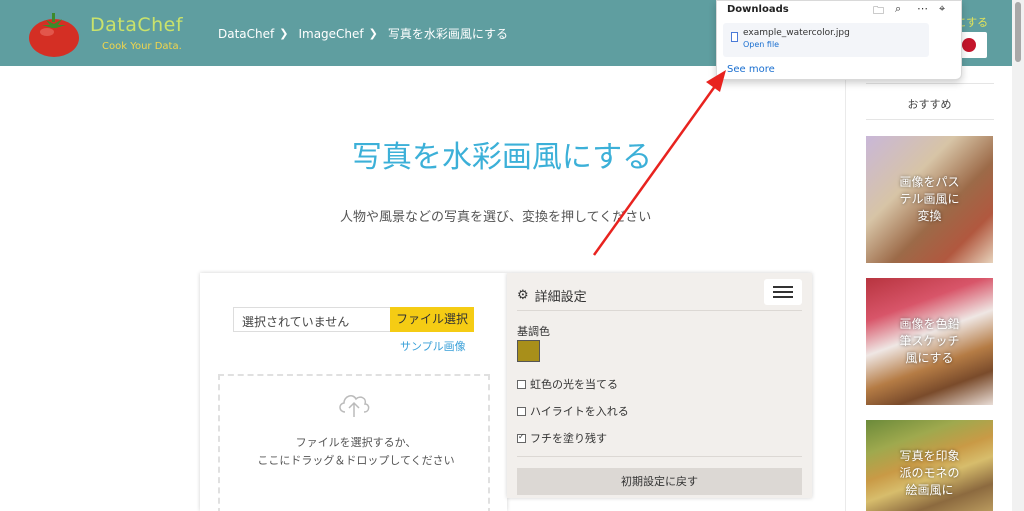  I want to click on download-file-name: example_watercolor.jpg, so click(796, 33).